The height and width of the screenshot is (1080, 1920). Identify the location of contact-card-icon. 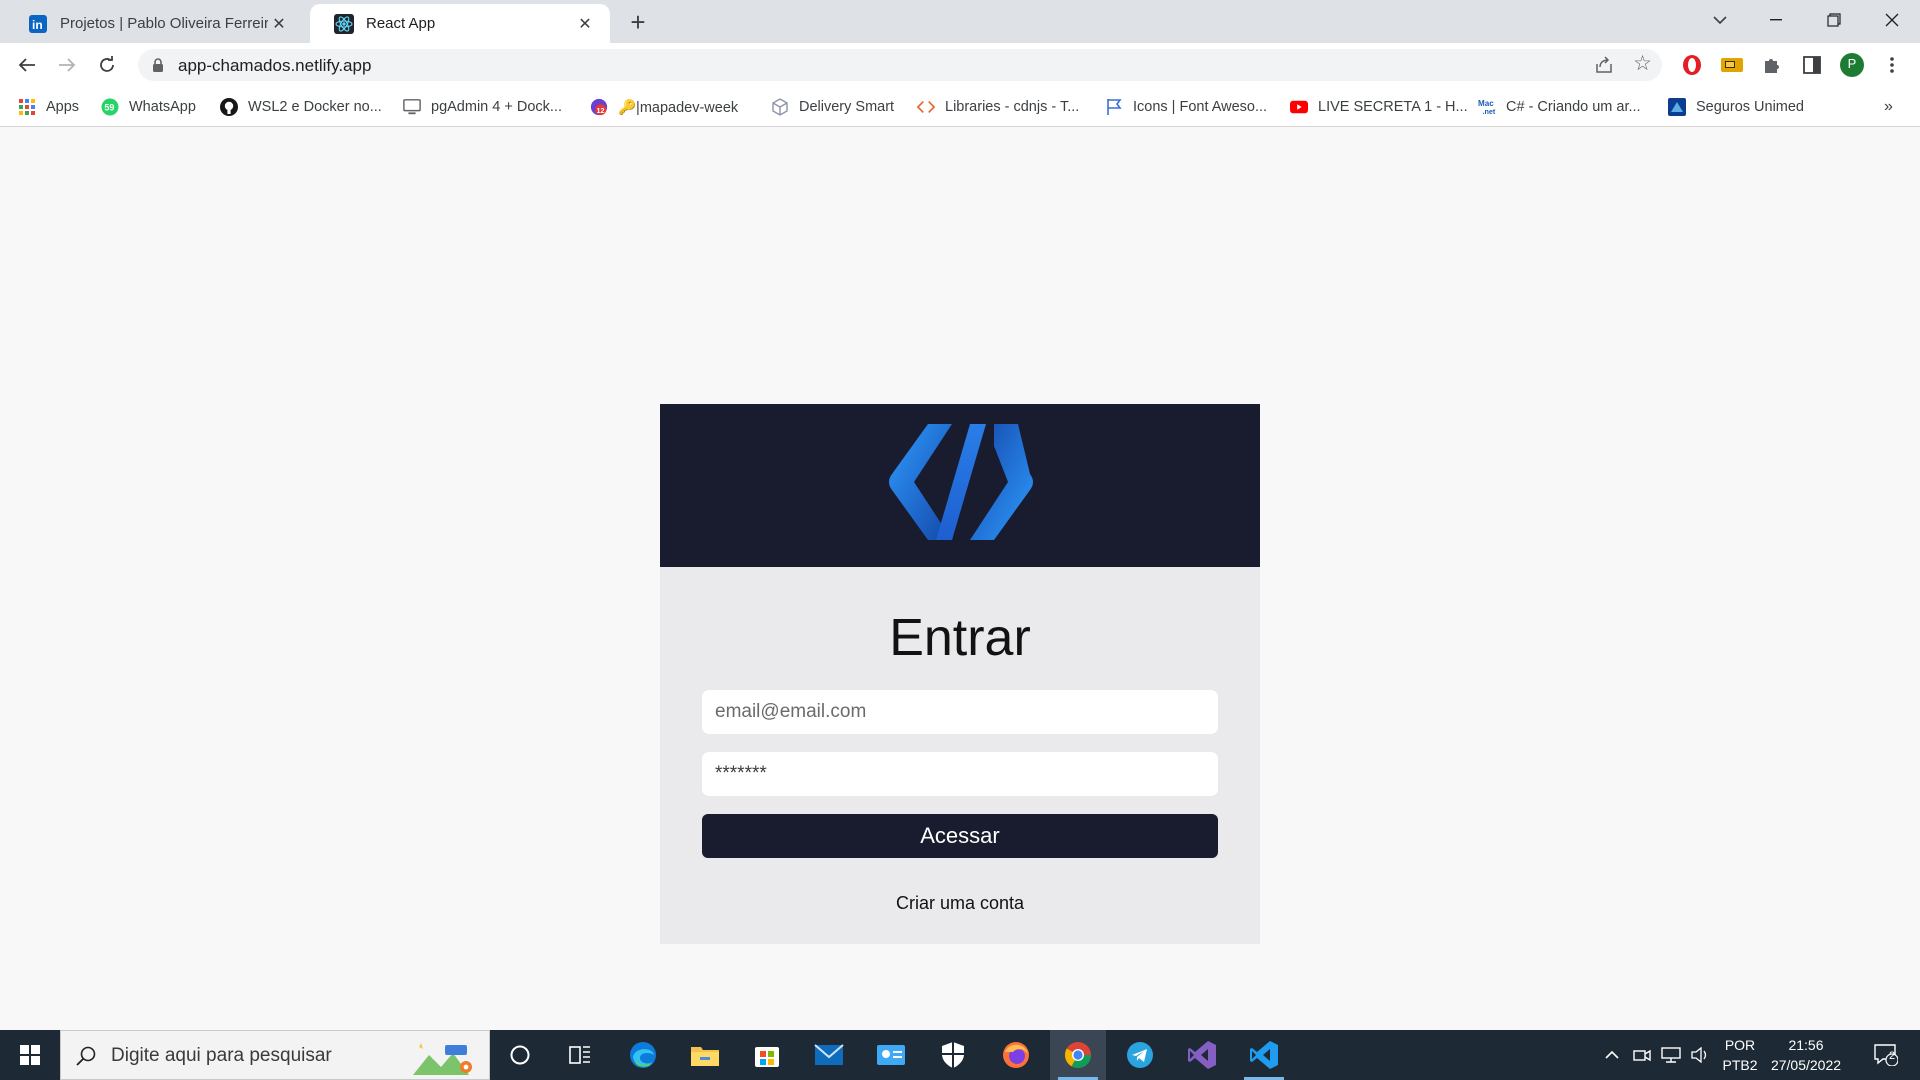
(891, 1055).